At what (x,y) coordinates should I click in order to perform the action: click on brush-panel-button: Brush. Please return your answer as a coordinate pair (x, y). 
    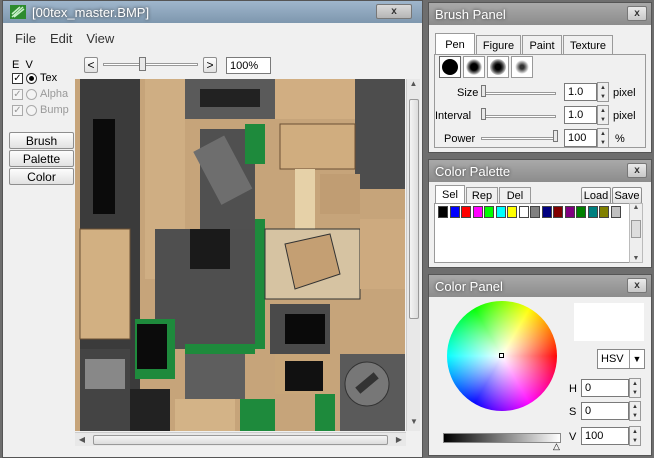
    Looking at the image, I should click on (41, 140).